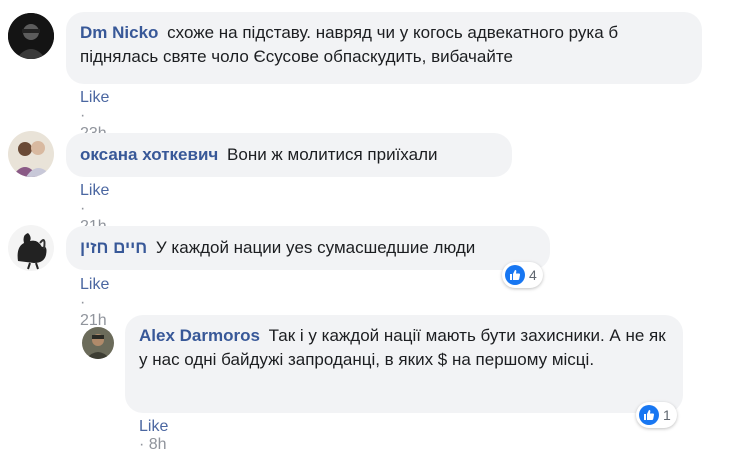  Describe the element at coordinates (667, 415) in the screenshot. I see `reaction-count: 1` at that location.